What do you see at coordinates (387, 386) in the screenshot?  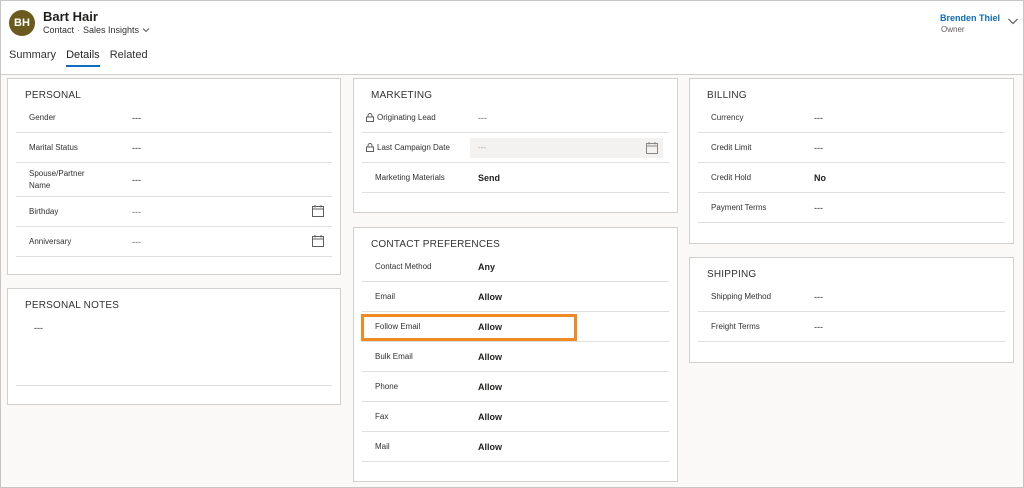 I see `field-label: Phone` at bounding box center [387, 386].